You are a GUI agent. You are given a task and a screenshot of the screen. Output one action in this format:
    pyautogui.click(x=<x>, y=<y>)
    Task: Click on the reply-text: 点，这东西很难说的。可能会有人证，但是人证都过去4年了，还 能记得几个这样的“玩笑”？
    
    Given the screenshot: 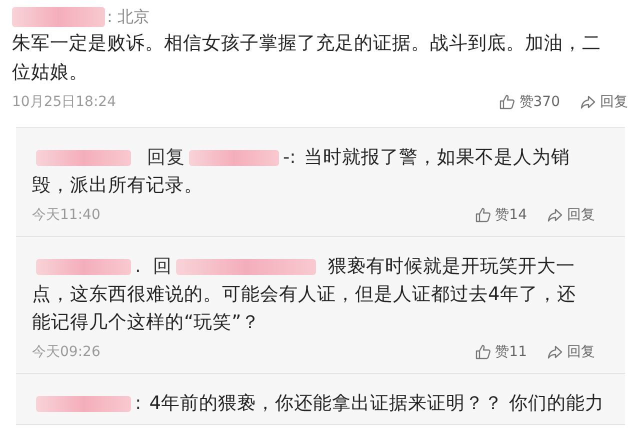 What is the action you would take?
    pyautogui.click(x=304, y=308)
    